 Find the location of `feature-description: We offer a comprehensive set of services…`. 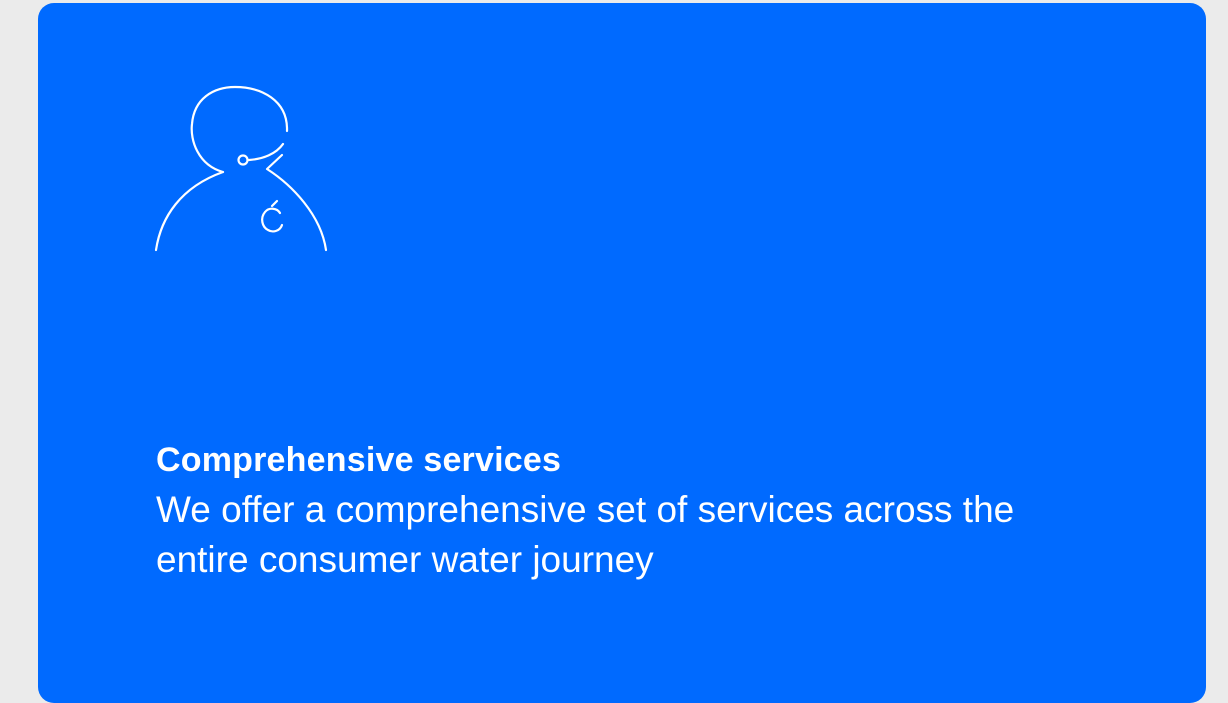

feature-description: We offer a comprehensive set of services… is located at coordinates (585, 534).